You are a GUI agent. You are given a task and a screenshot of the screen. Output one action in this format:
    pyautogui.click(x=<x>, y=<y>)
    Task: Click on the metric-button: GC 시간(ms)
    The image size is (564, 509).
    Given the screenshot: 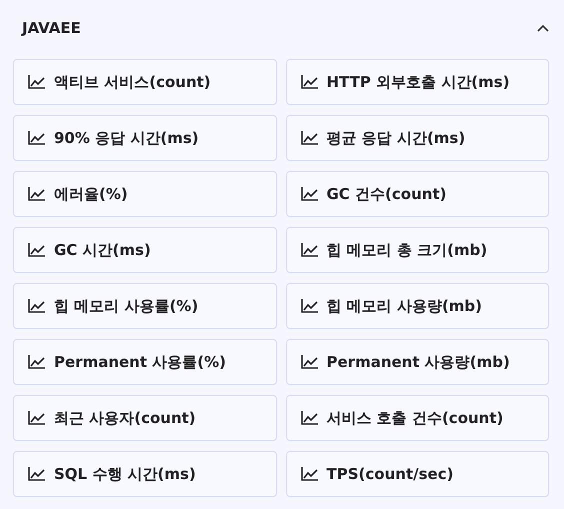 What is the action you would take?
    pyautogui.click(x=144, y=250)
    